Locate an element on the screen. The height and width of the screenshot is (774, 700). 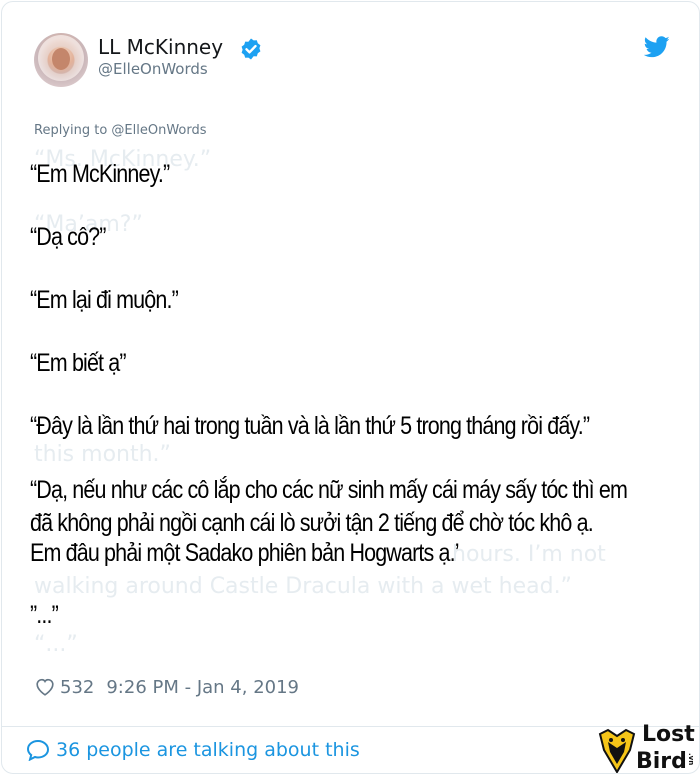
conversation-link-text: 36 people are talking about this is located at coordinates (208, 750).